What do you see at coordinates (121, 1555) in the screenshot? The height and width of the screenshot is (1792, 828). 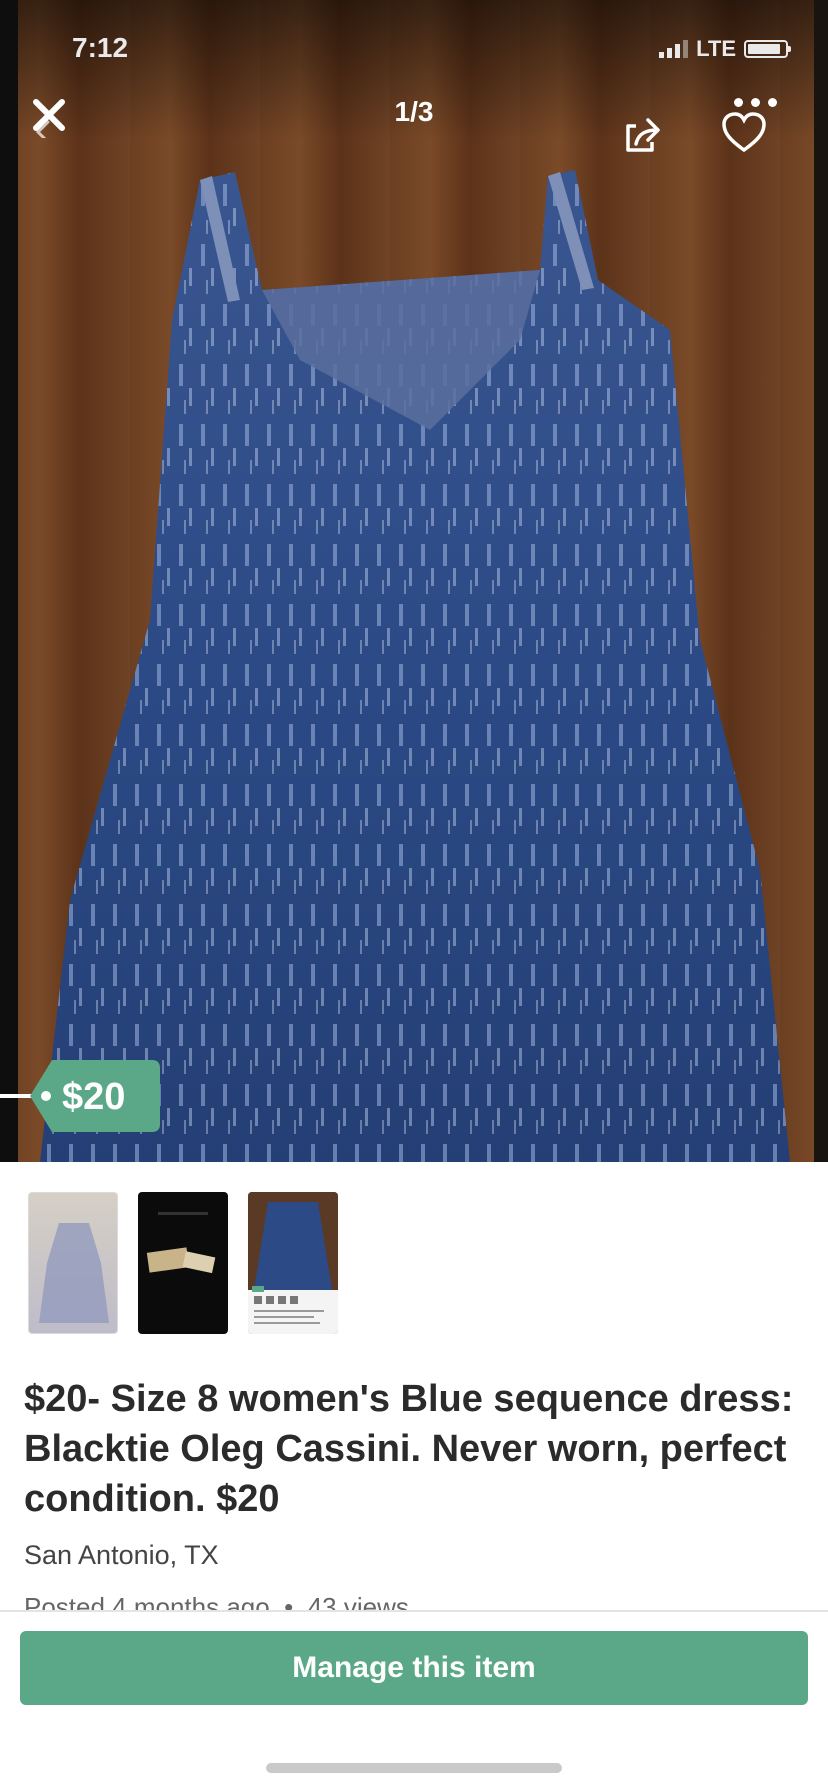 I see `listing-location: San Antonio, TX` at bounding box center [121, 1555].